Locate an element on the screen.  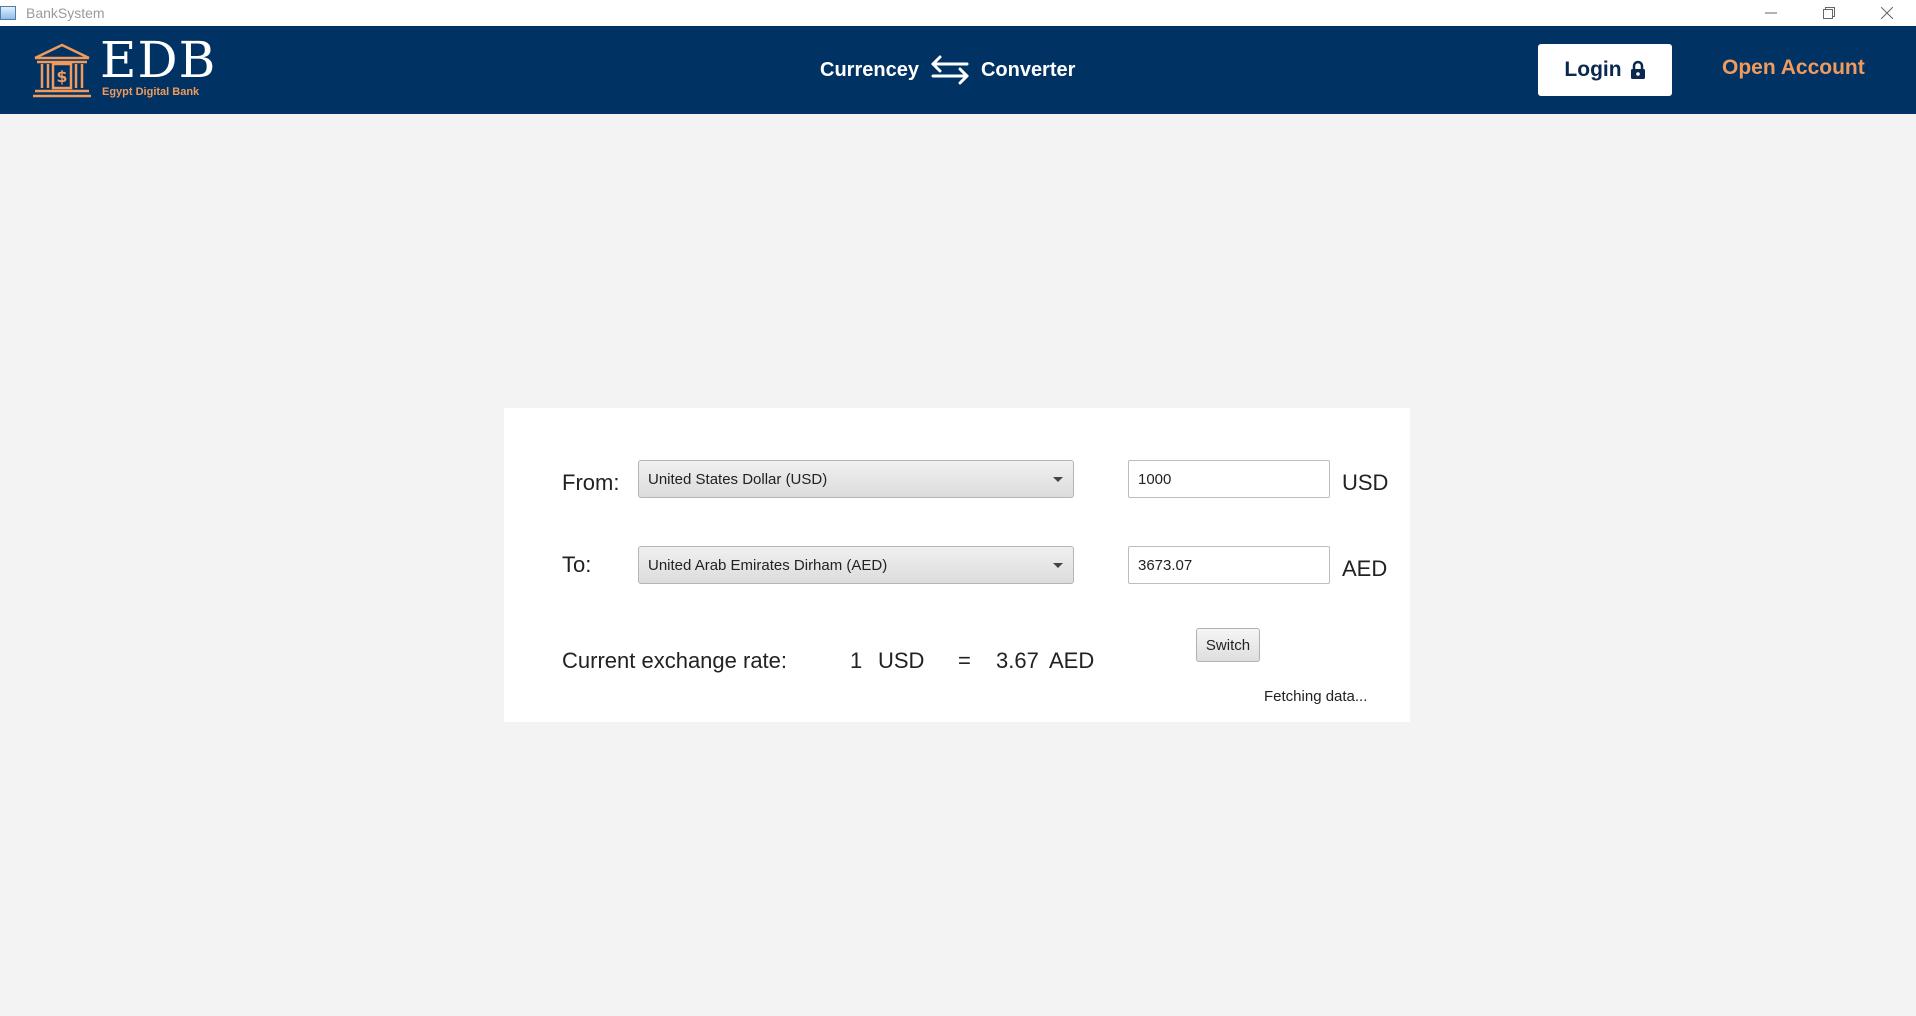
close-icon is located at coordinates (1887, 13).